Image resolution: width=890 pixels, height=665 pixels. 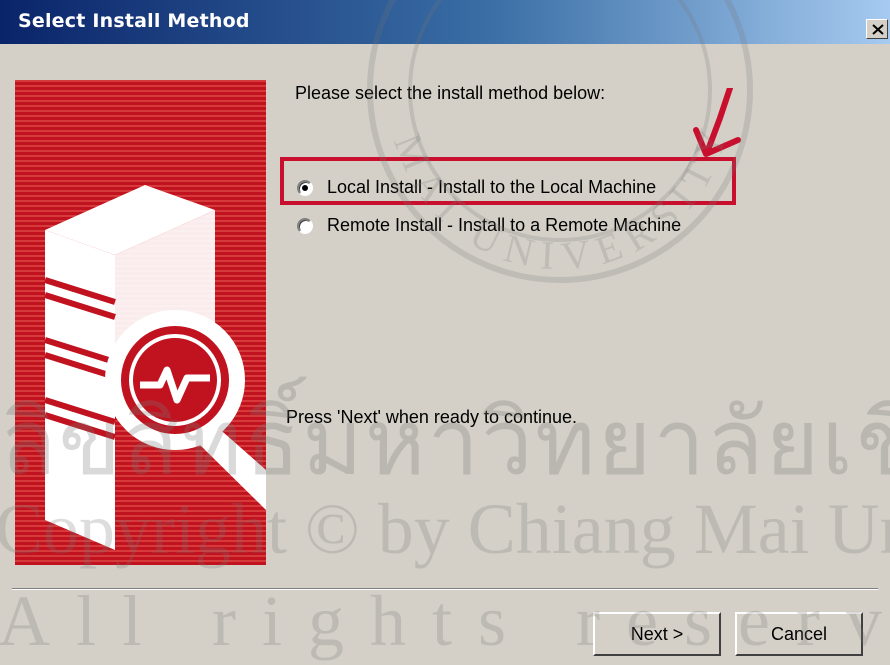 I want to click on red-arrow-annotation, so click(x=717, y=122).